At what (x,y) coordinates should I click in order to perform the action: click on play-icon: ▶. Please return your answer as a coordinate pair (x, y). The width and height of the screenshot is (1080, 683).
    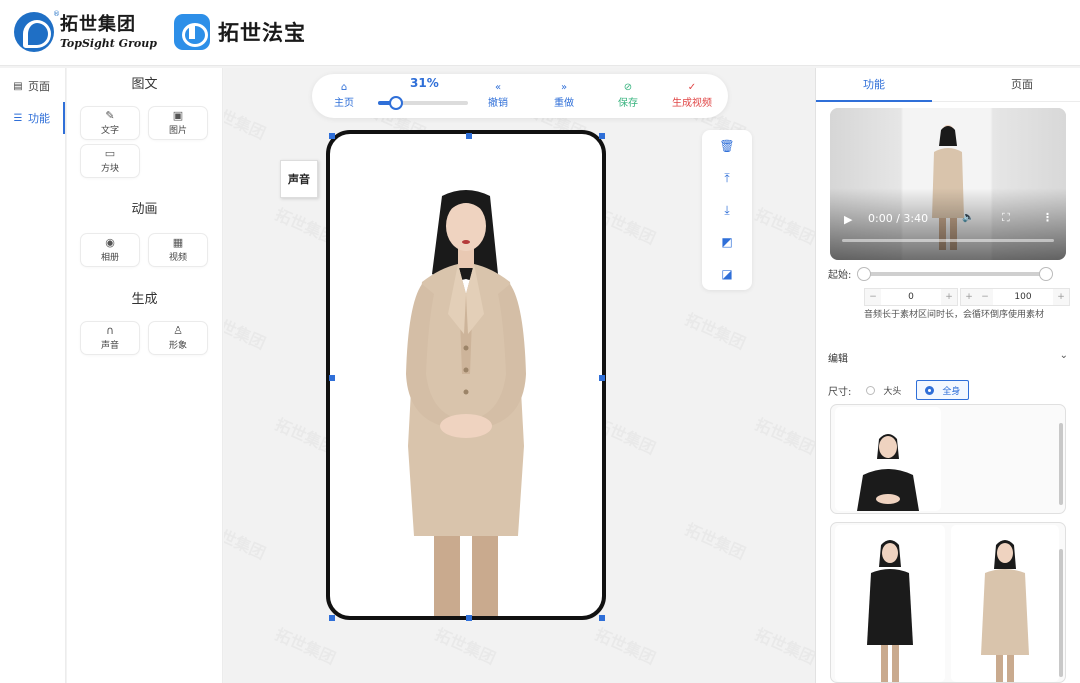
    Looking at the image, I should click on (848, 219).